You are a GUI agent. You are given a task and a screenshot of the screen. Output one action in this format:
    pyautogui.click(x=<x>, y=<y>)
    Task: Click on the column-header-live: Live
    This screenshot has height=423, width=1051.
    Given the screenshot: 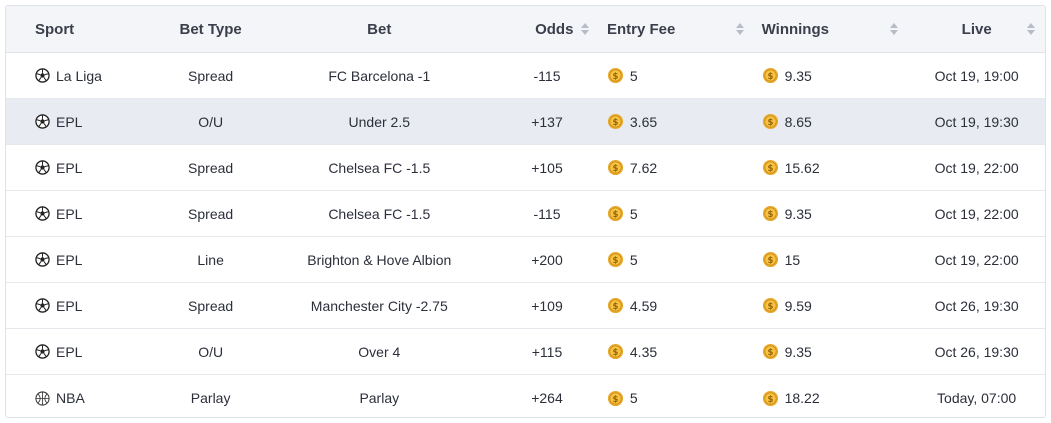 What is the action you would take?
    pyautogui.click(x=976, y=29)
    